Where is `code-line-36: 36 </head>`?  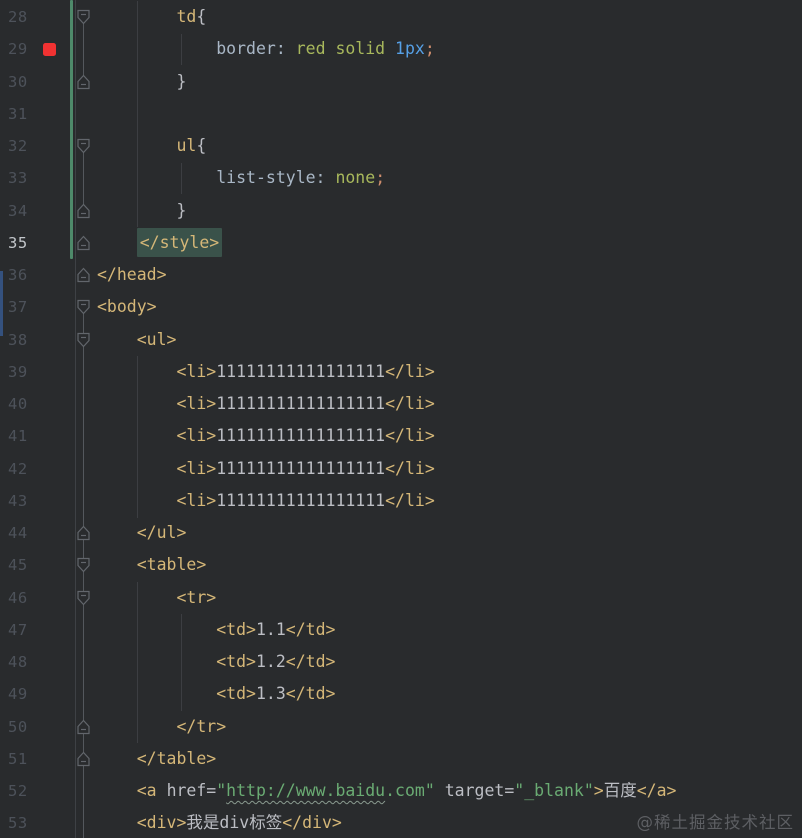
code-line-36: 36 </head> is located at coordinates (401, 275).